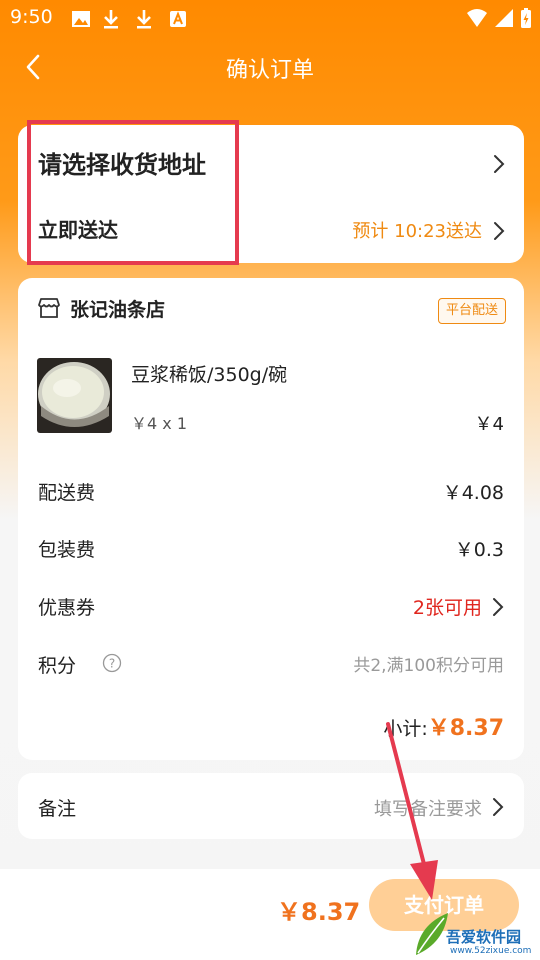 Image resolution: width=540 pixels, height=960 pixels. I want to click on coupon-available: 2张可用, so click(447, 606).